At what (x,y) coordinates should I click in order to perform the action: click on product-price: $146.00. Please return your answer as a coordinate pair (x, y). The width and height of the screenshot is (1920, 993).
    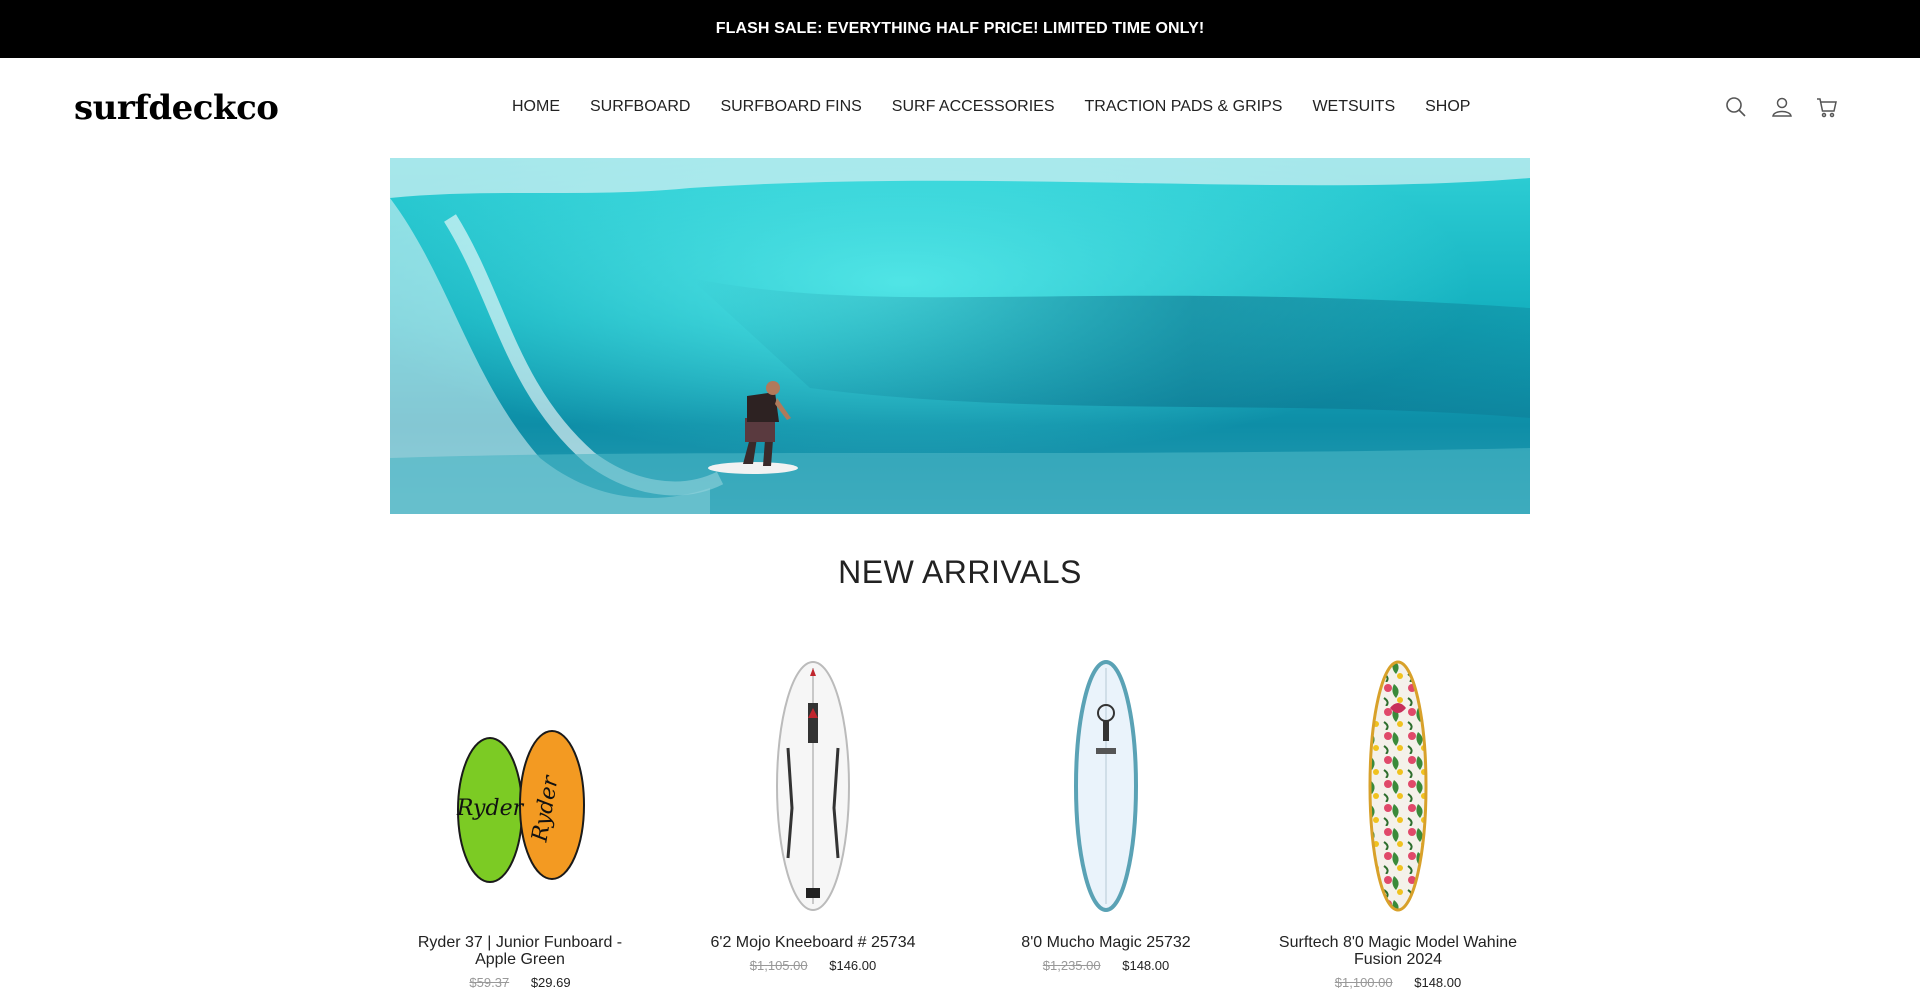
    Looking at the image, I should click on (853, 965).